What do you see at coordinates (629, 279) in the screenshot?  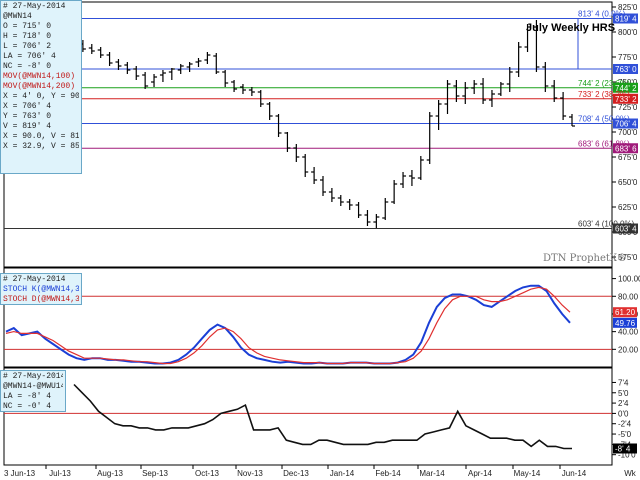 I see `stoch-ytick-label: 100.00` at bounding box center [629, 279].